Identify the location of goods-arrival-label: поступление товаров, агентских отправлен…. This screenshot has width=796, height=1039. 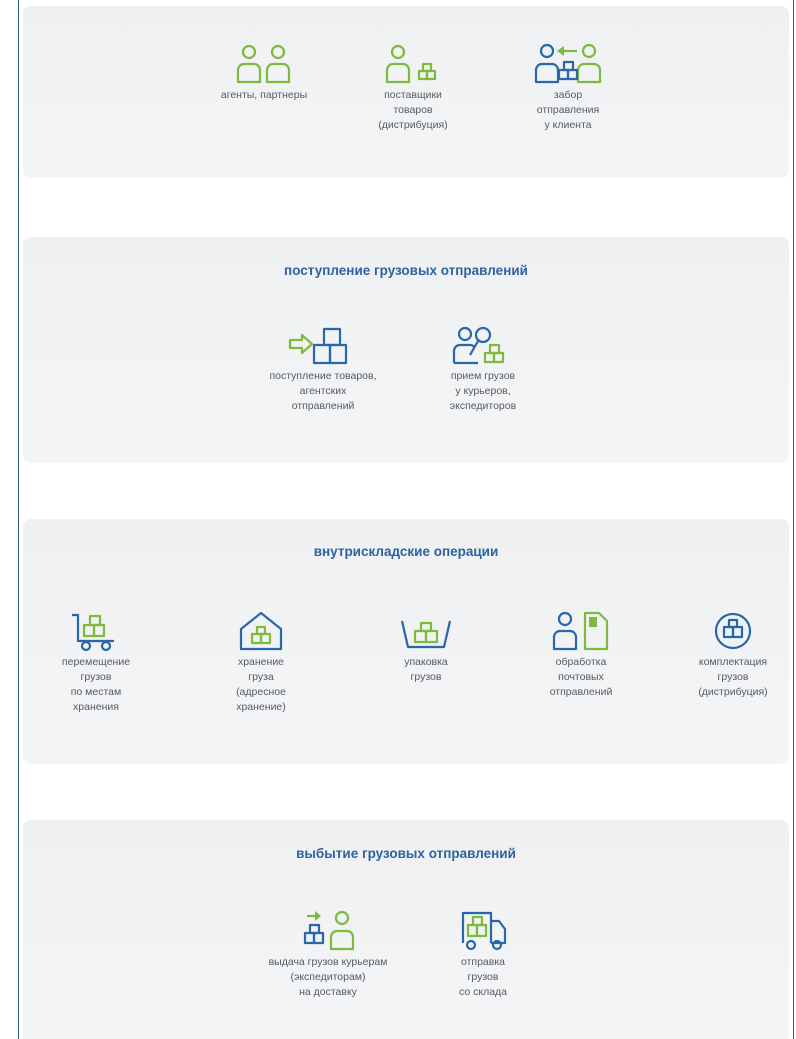
(323, 391).